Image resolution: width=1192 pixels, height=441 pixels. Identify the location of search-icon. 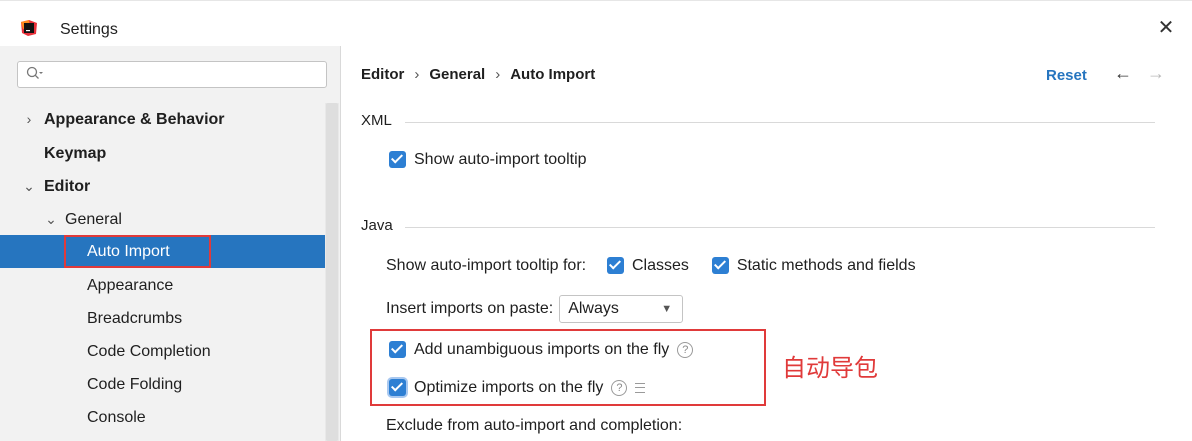
(34, 72).